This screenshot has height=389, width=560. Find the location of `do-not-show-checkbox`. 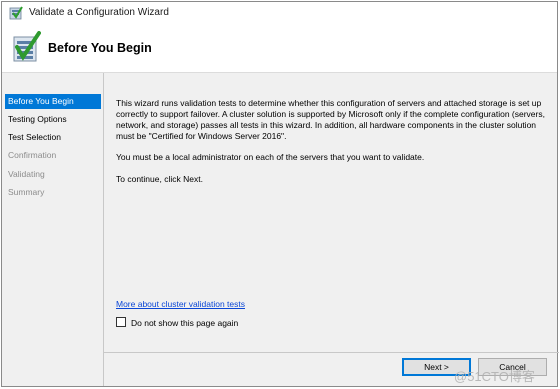

do-not-show-checkbox is located at coordinates (121, 322).